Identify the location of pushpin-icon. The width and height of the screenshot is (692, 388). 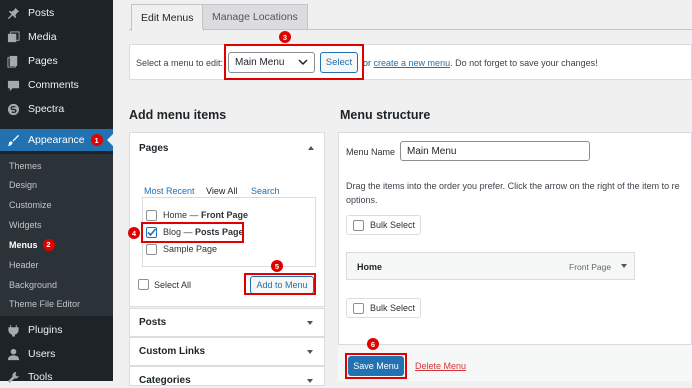
(13, 13).